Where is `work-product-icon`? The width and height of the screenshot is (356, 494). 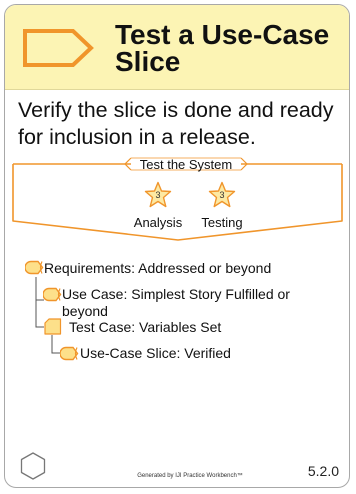
work-product-icon is located at coordinates (53, 329).